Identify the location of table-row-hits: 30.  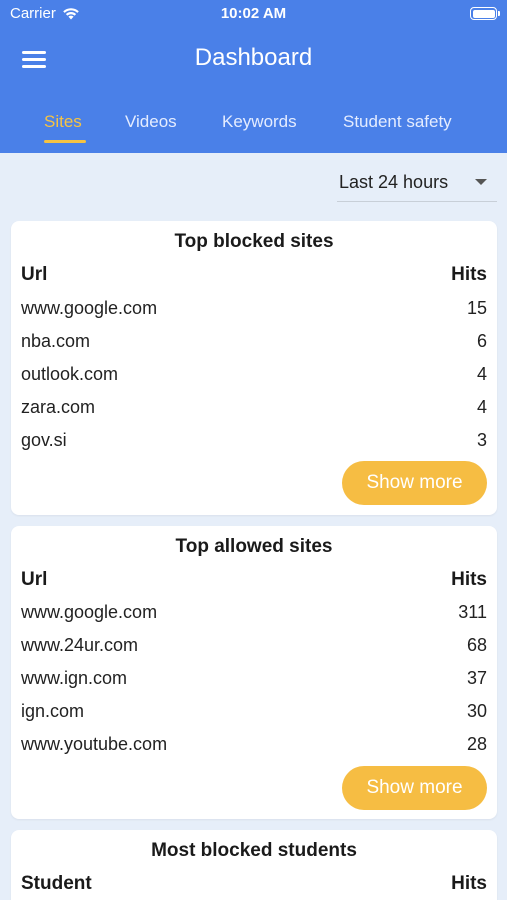
(476, 711).